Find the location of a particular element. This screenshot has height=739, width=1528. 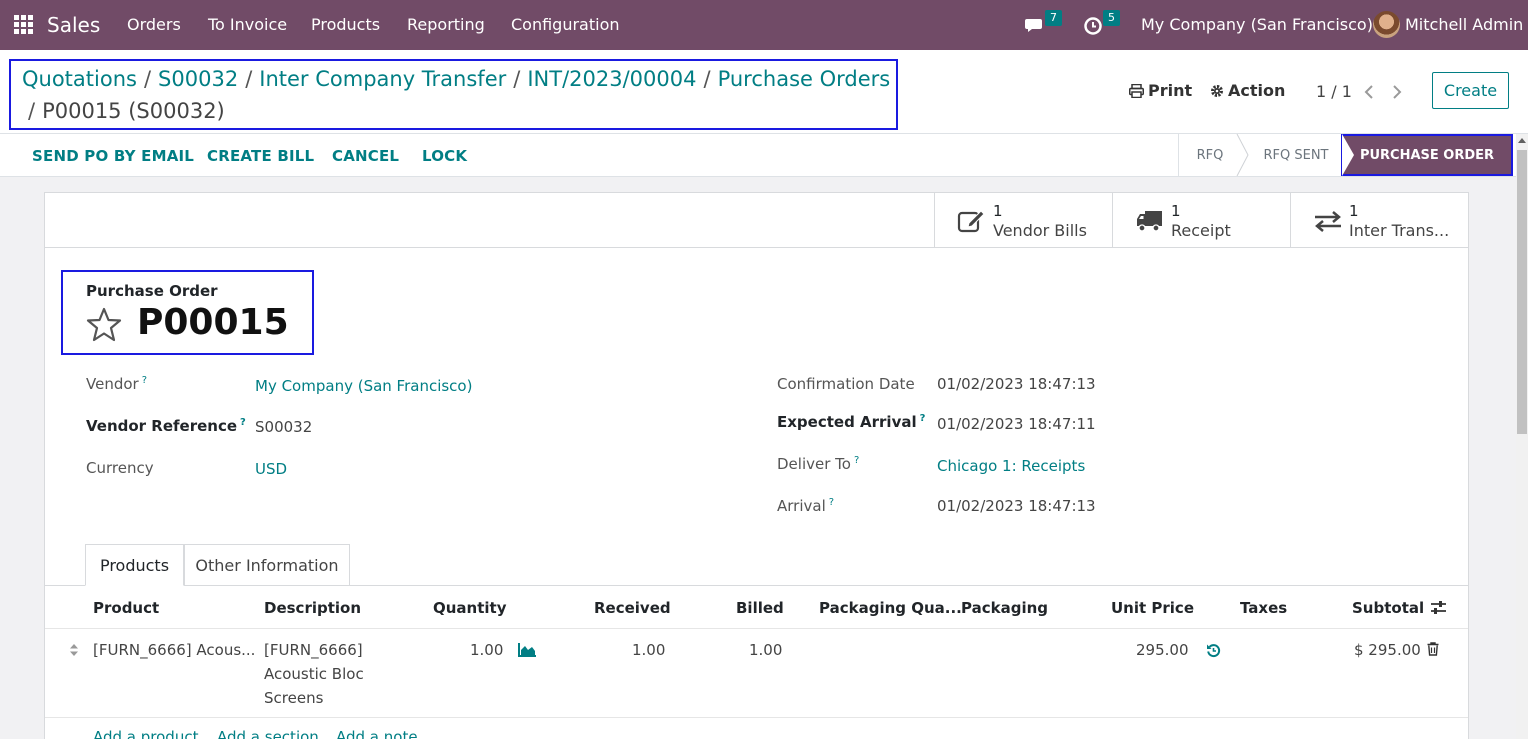

messages-icon is located at coordinates (1035, 25).